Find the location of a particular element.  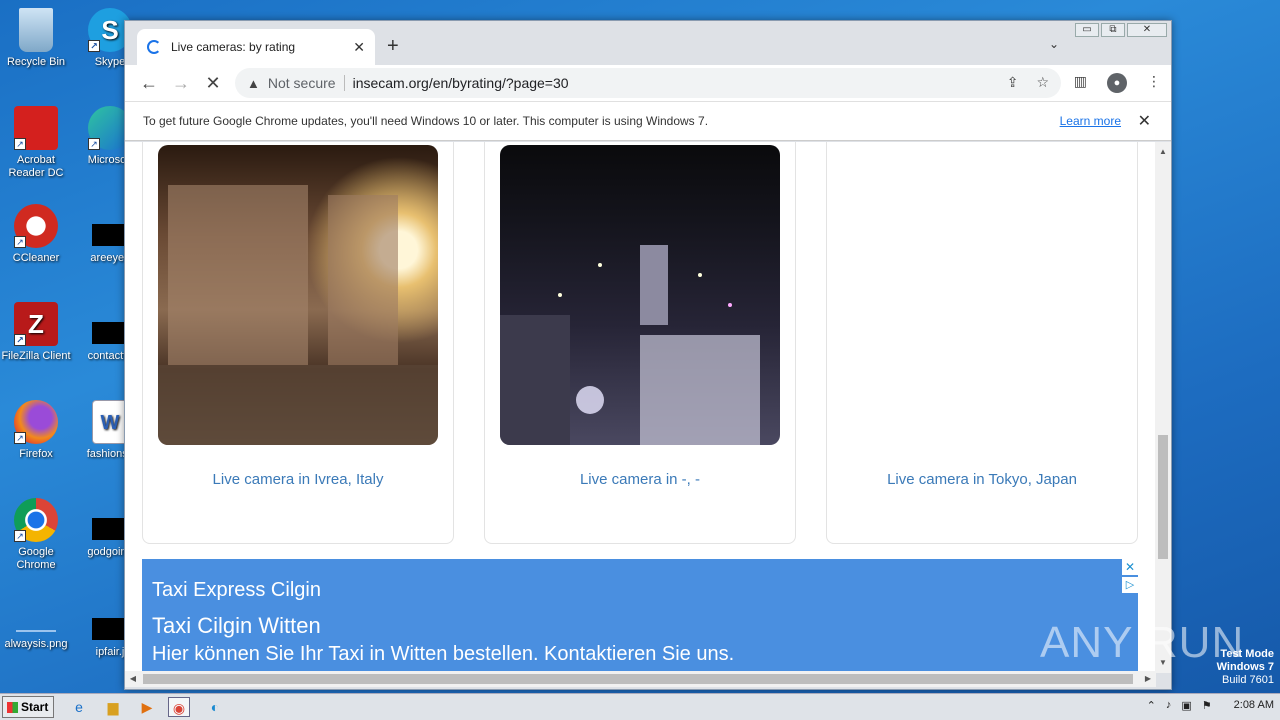

word-document-icon: W is located at coordinates (110, 422).